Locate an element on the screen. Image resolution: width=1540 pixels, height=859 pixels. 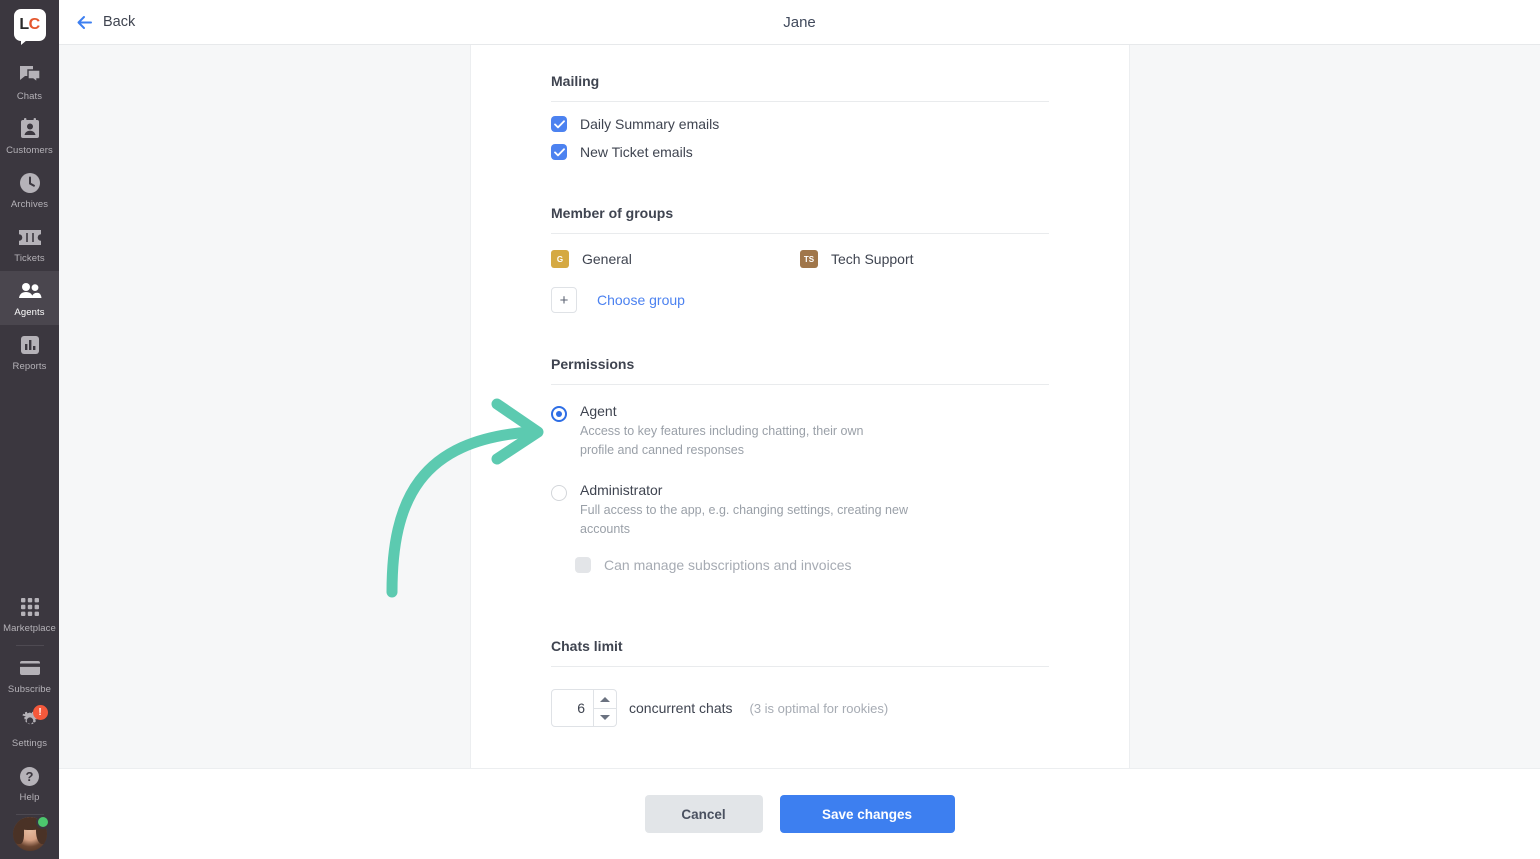
sidebar-item-label: Archives is located at coordinates (29, 204).